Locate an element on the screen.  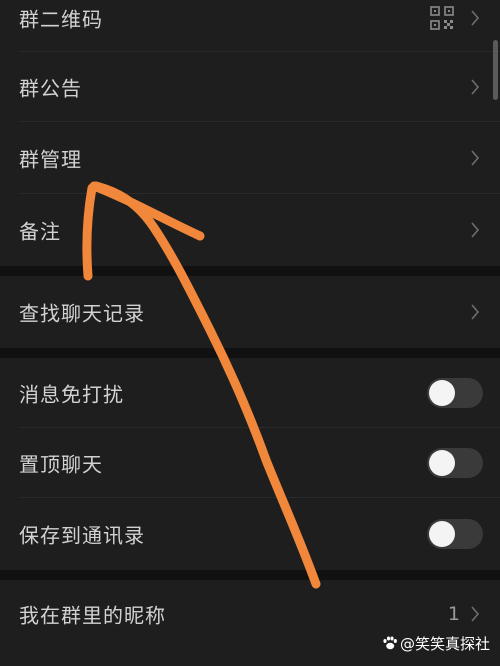
mute-notifications-label: 消息免打扰 is located at coordinates (71, 394).